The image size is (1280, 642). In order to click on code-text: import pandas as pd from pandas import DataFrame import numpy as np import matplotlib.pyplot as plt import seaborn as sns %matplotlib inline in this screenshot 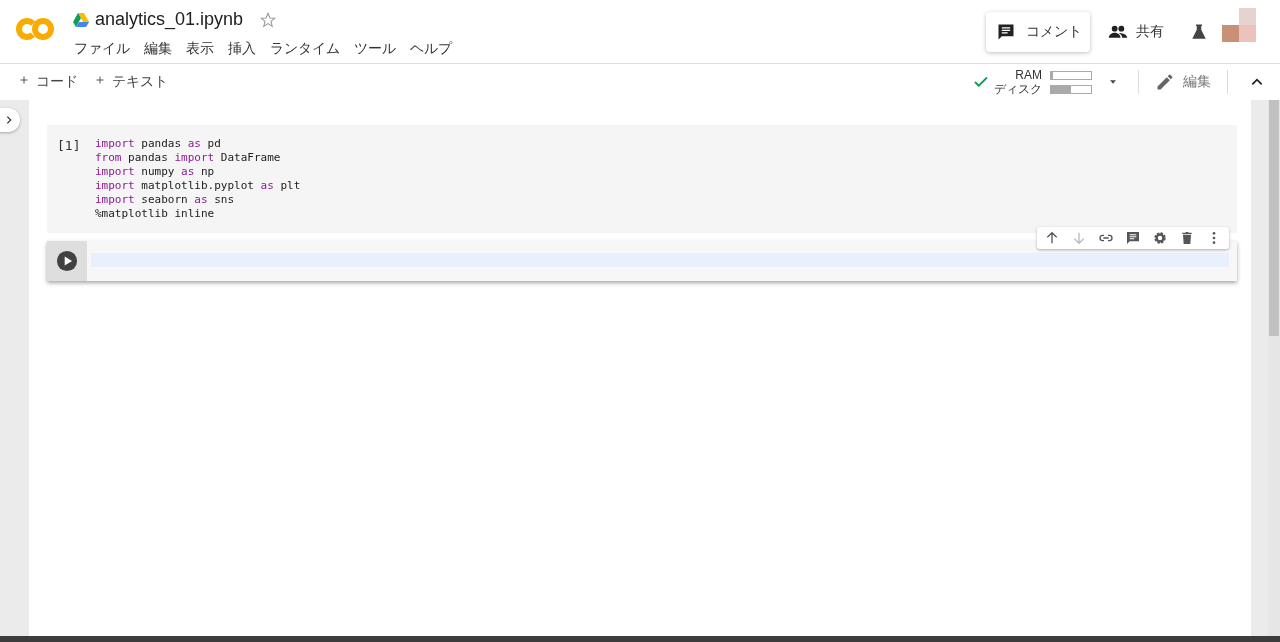, I will do `click(198, 179)`.